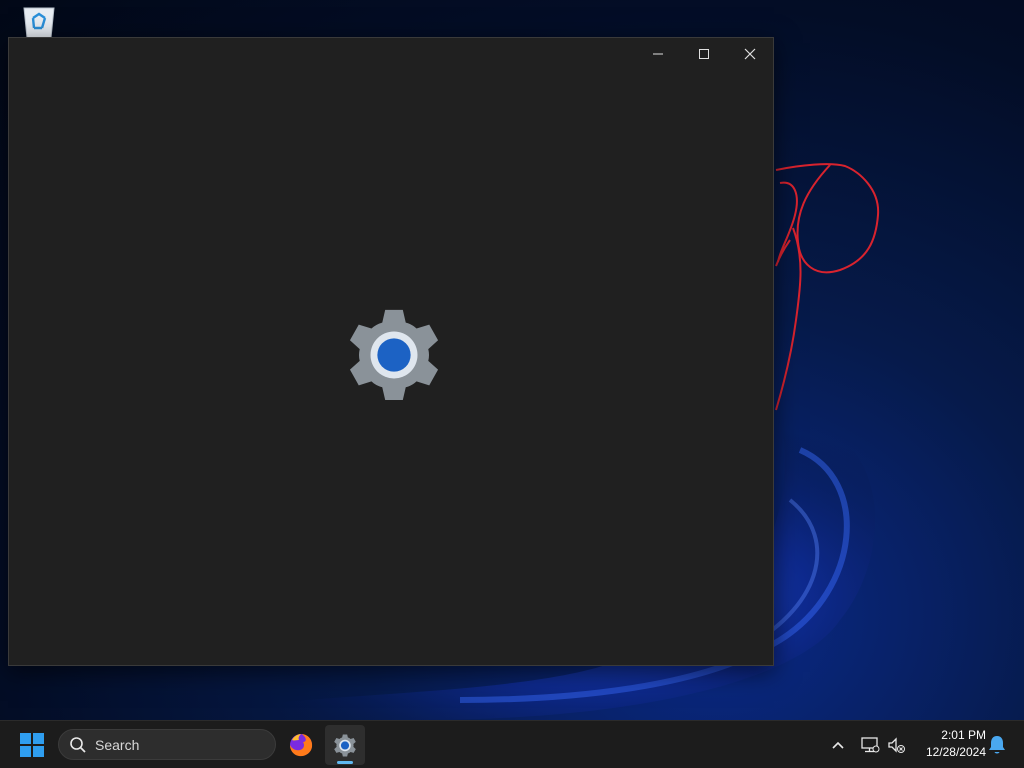 Image resolution: width=1024 pixels, height=768 pixels. I want to click on network-icon, so click(870, 745).